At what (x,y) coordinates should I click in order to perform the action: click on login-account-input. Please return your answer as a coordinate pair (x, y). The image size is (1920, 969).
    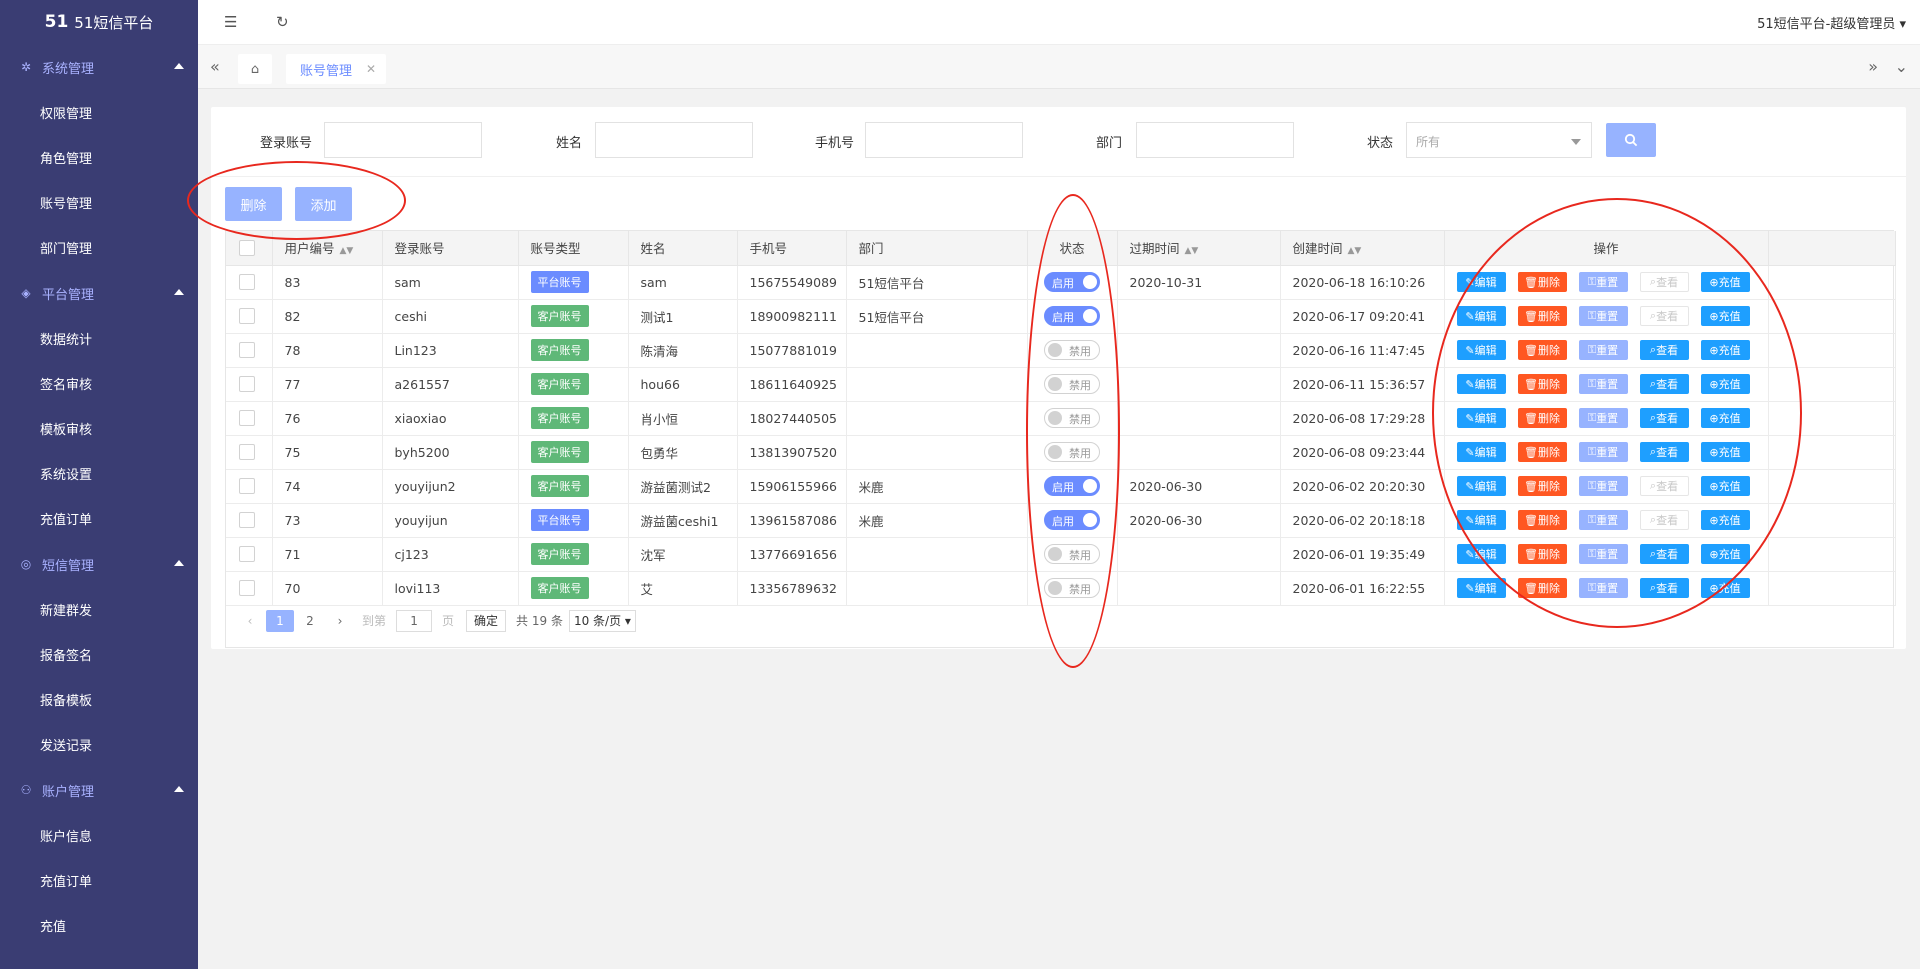
    Looking at the image, I should click on (403, 140).